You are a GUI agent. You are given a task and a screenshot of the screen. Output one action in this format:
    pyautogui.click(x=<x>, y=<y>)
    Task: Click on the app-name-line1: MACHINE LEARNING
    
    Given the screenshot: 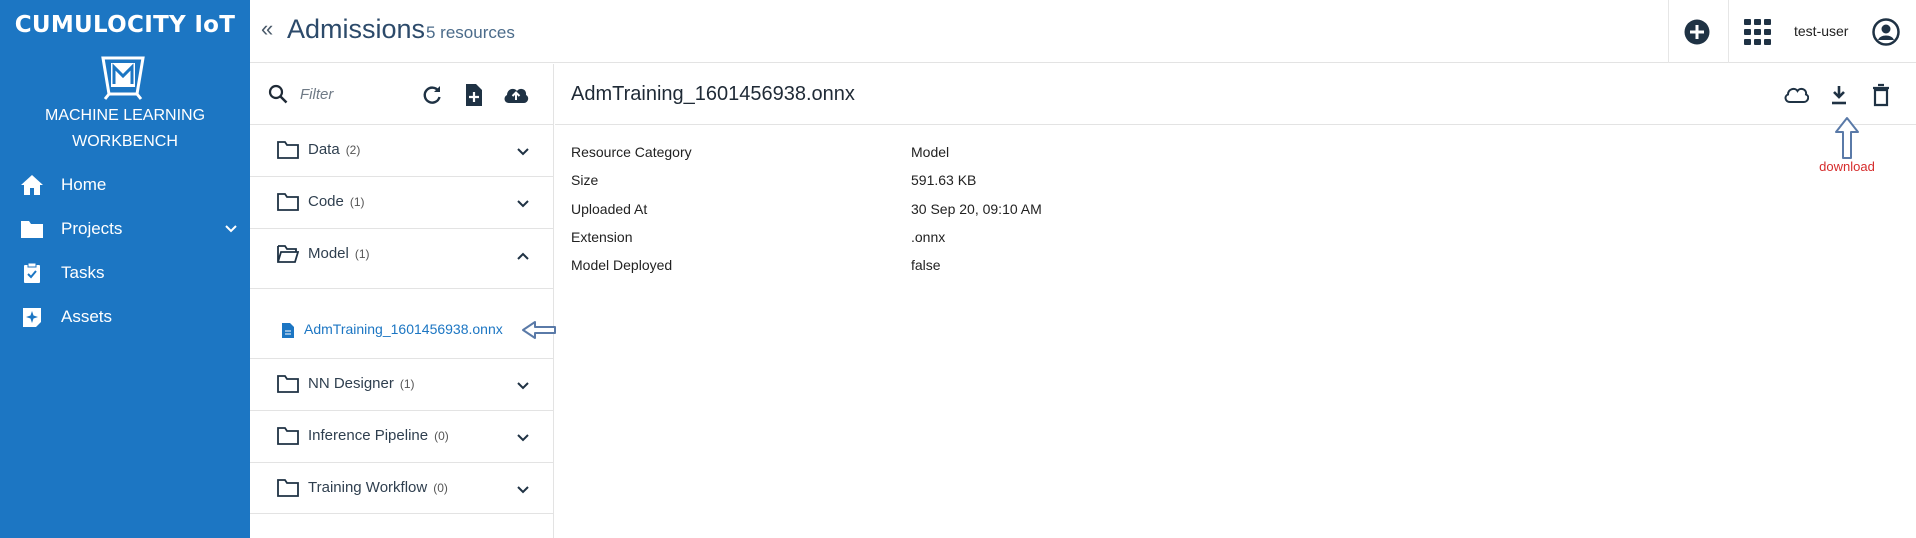 What is the action you would take?
    pyautogui.click(x=125, y=115)
    